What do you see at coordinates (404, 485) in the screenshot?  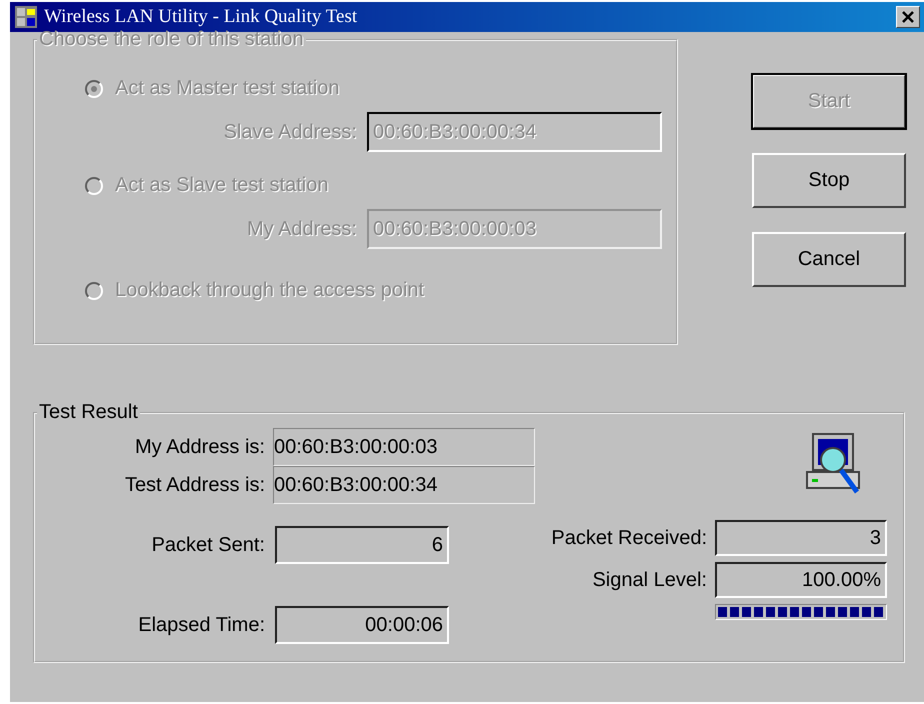 I see `address-field: 00:60:B3:00:00:34` at bounding box center [404, 485].